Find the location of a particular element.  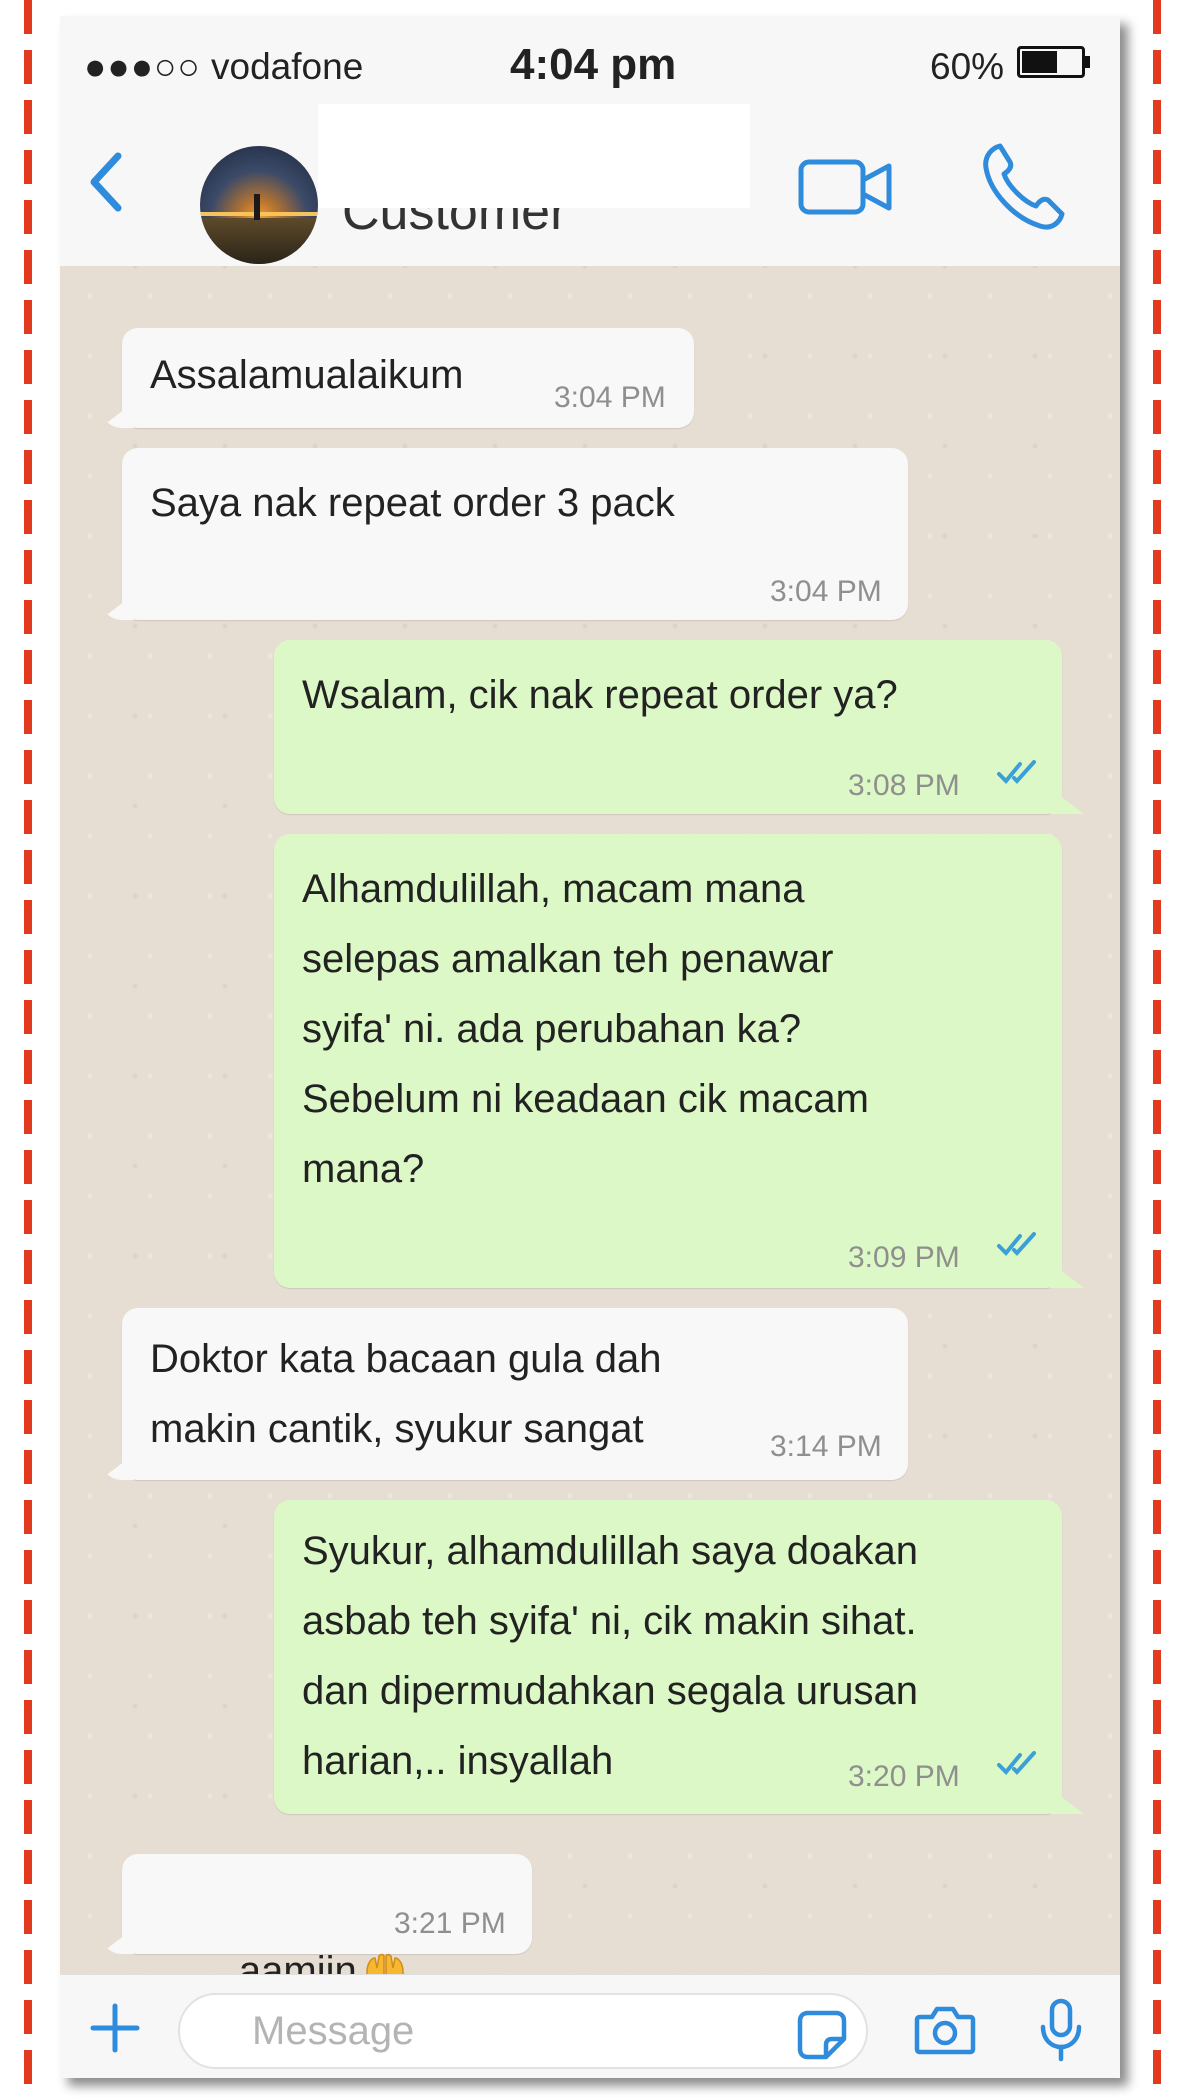

message-bubble-incoming: Saya nak repeat order 3 pack 3:04 PM is located at coordinates (504, 534).